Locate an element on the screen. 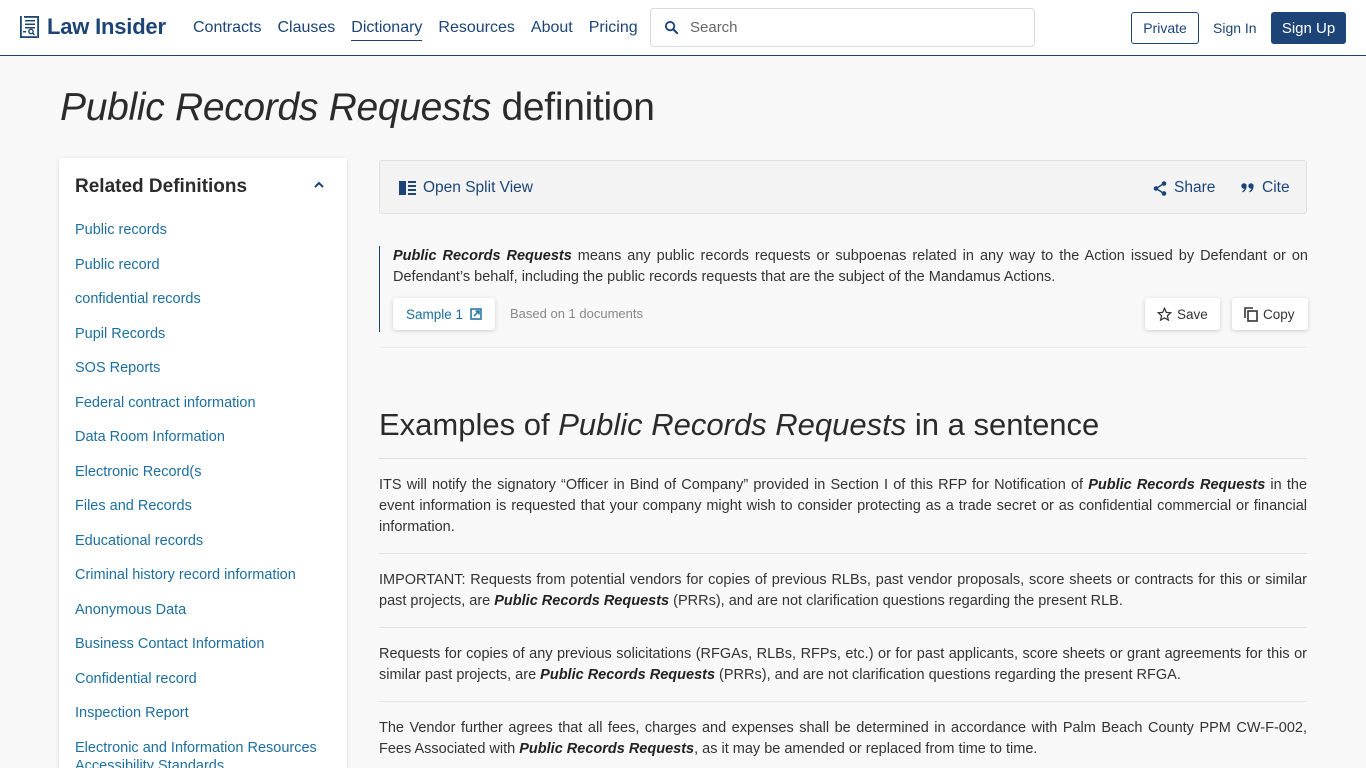  related-definitions-heading: Related Definitions is located at coordinates (161, 186).